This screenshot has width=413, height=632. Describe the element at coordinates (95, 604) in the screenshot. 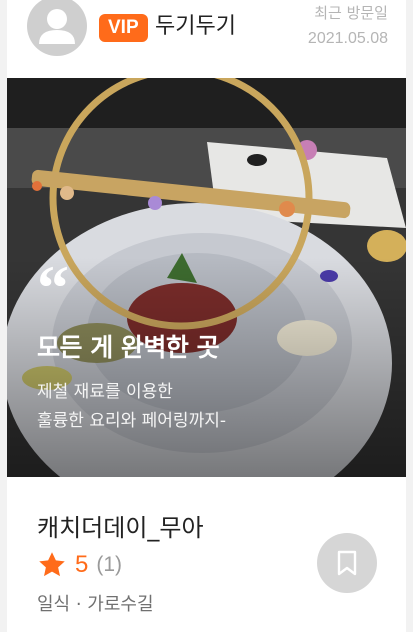

I see `restaurant-category-location: 일식 · 가로수길` at that location.